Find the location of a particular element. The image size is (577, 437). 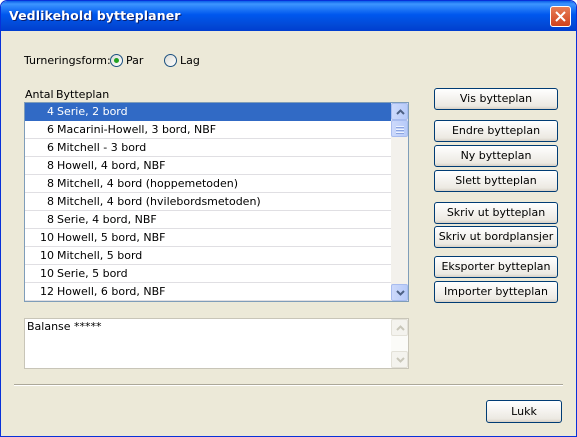

list-item-count: 4 is located at coordinates (50, 111).